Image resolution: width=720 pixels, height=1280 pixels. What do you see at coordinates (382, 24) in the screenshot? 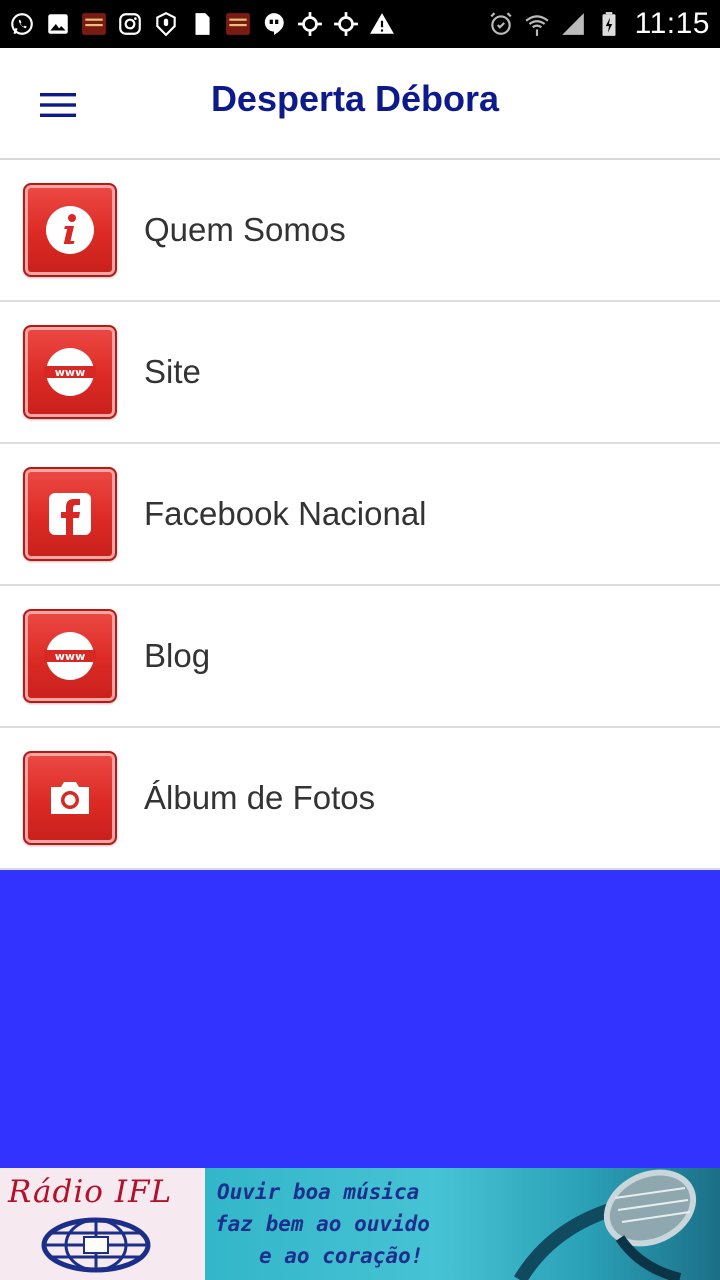
I see `warning-icon` at bounding box center [382, 24].